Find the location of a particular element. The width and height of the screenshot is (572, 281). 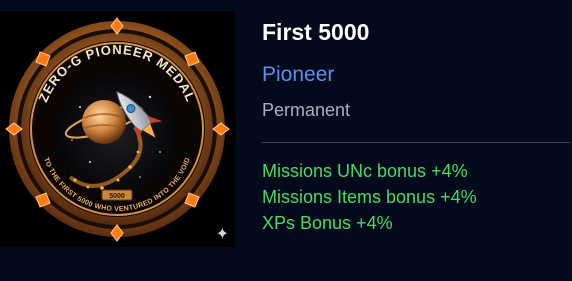

sparkle-icon: ✦ is located at coordinates (222, 234).